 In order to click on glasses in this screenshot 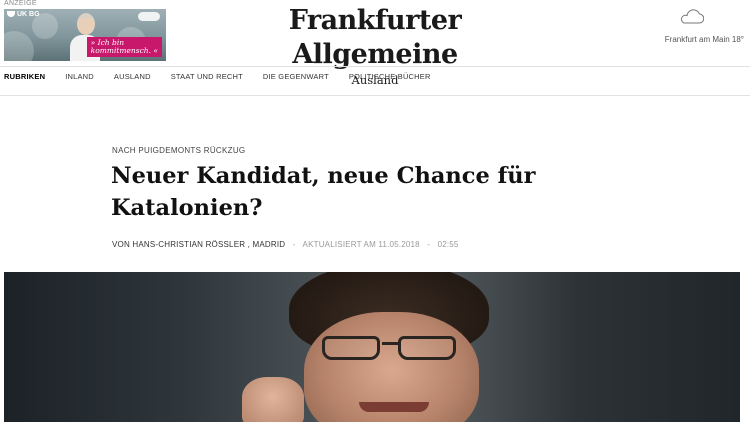, I will do `click(402, 349)`.